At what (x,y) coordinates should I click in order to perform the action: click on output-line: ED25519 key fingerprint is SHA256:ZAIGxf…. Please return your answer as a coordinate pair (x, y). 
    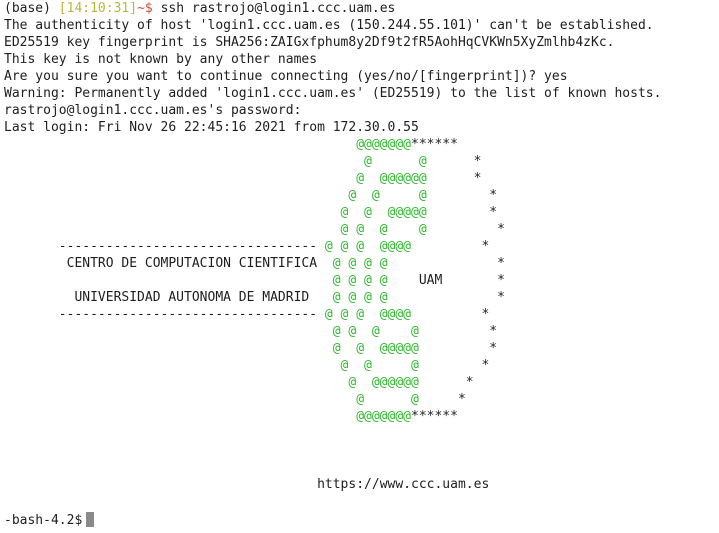
    Looking at the image, I should click on (309, 42).